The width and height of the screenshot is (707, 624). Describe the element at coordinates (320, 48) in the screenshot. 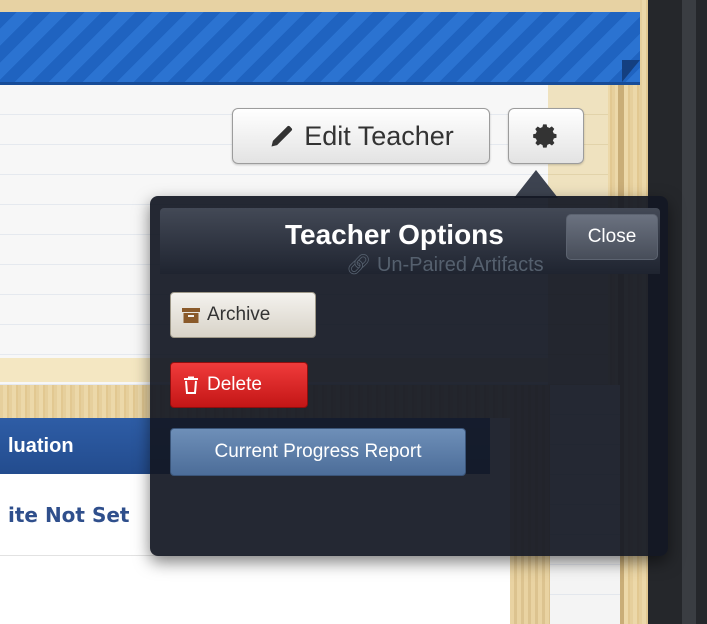

I see `header-ribbon` at that location.